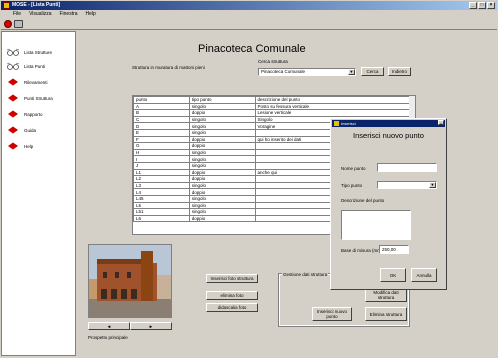 The height and width of the screenshot is (358, 498). What do you see at coordinates (109, 326) in the screenshot?
I see `prev-photo-button: ◄` at bounding box center [109, 326].